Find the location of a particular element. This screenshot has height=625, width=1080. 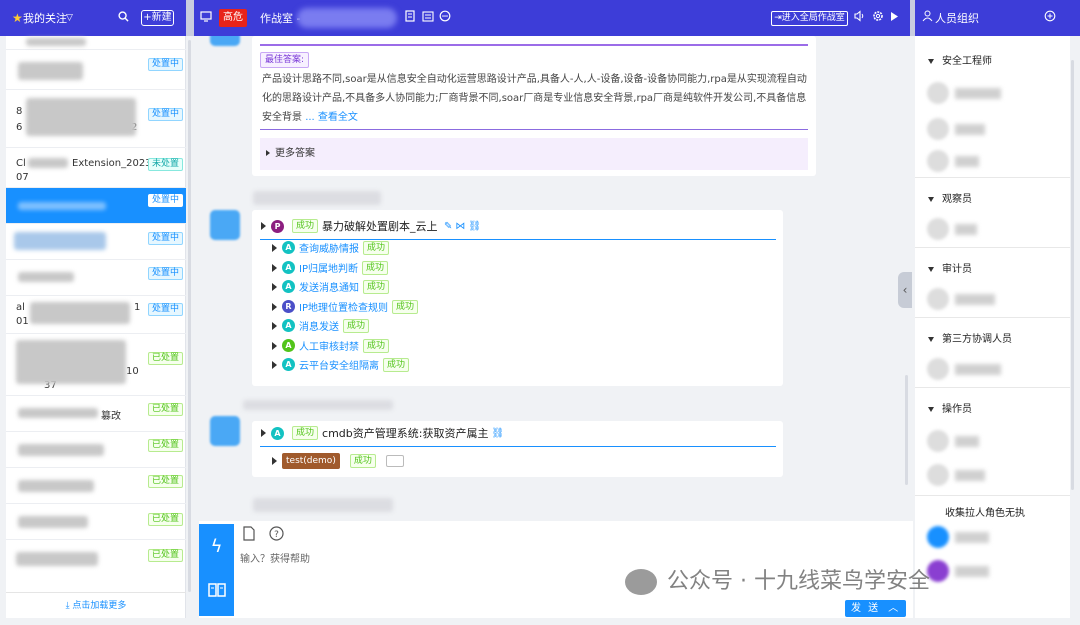

role-header: 收集拉人角色无执 is located at coordinates (985, 511).